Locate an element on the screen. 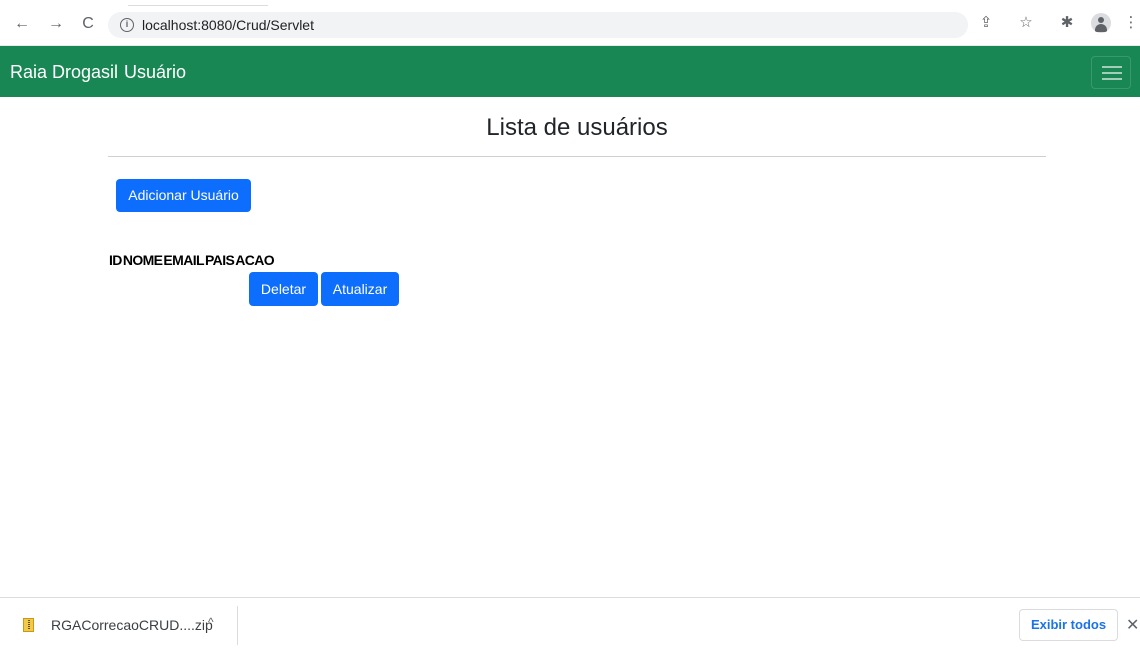 The height and width of the screenshot is (652, 1140). reload-icon: C is located at coordinates (88, 24).